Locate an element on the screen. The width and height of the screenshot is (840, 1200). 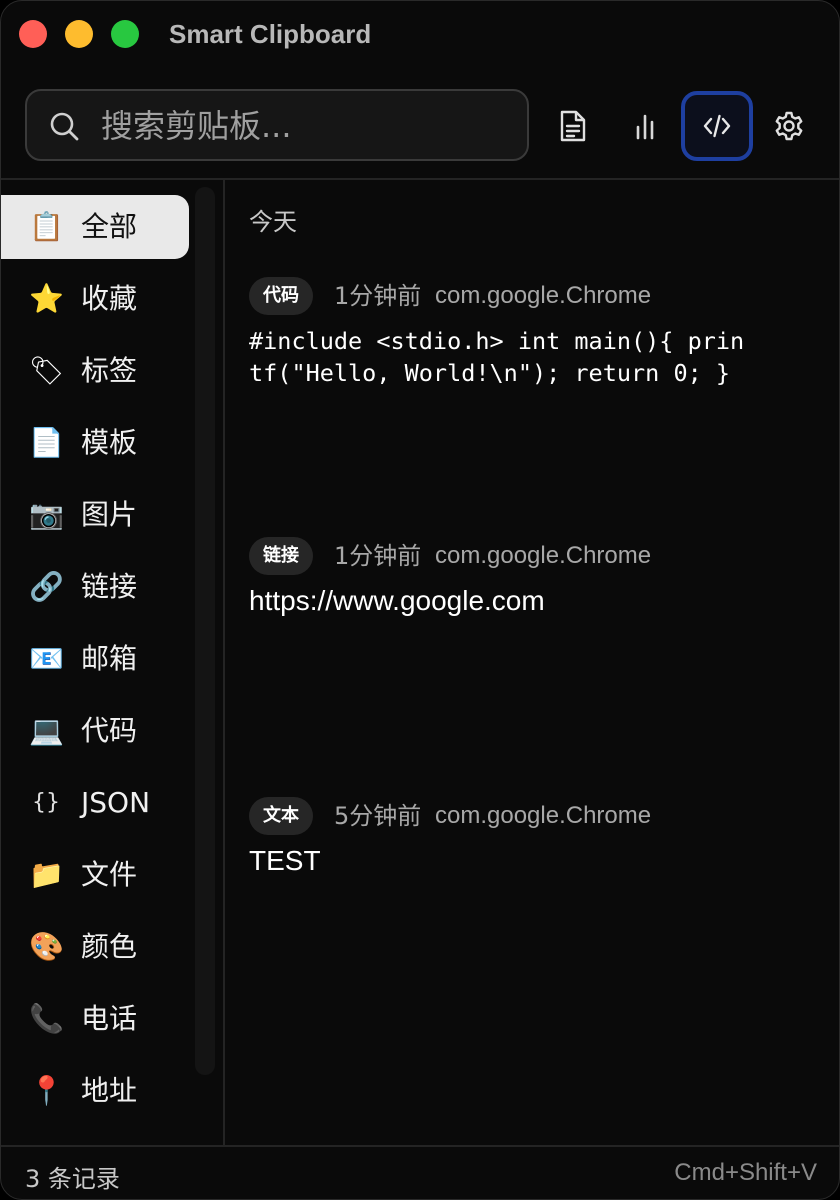
page-icon: 📄 is located at coordinates (46, 442).